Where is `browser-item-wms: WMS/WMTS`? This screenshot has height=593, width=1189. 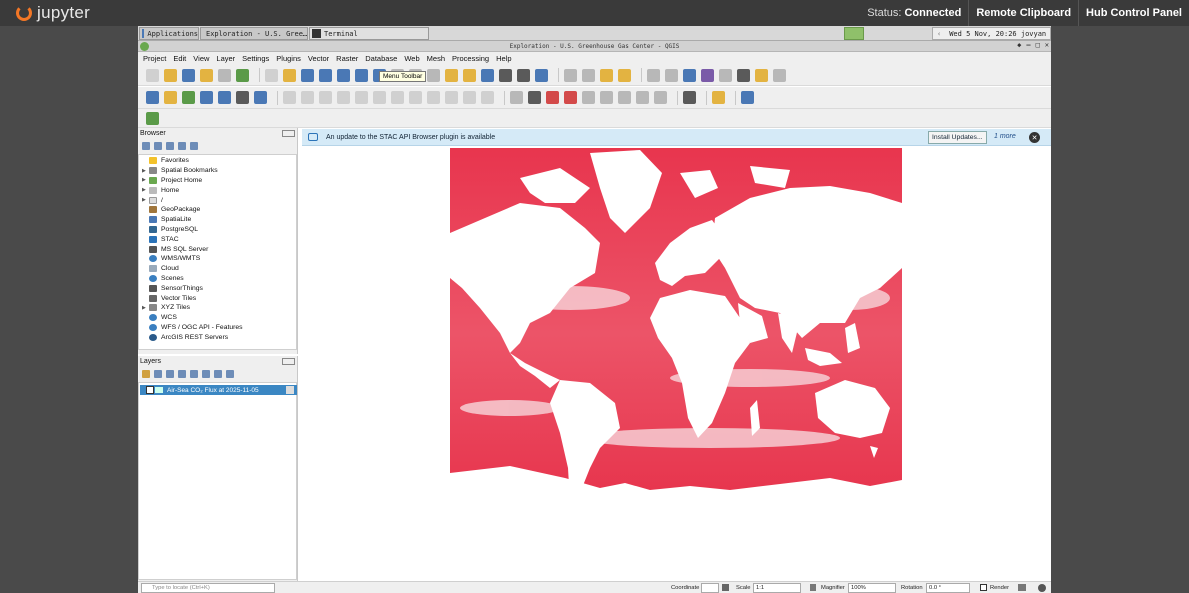
browser-item-wms: WMS/WMTS is located at coordinates (217, 259).